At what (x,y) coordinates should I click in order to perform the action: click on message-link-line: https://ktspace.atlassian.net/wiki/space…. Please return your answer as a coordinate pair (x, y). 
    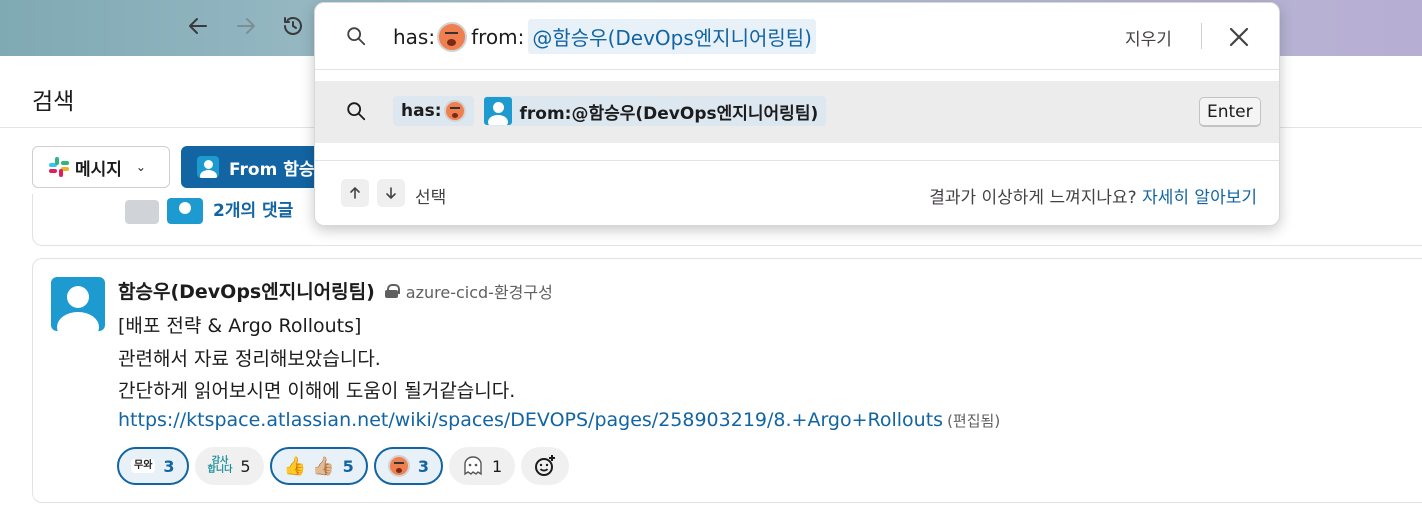
    Looking at the image, I should click on (559, 420).